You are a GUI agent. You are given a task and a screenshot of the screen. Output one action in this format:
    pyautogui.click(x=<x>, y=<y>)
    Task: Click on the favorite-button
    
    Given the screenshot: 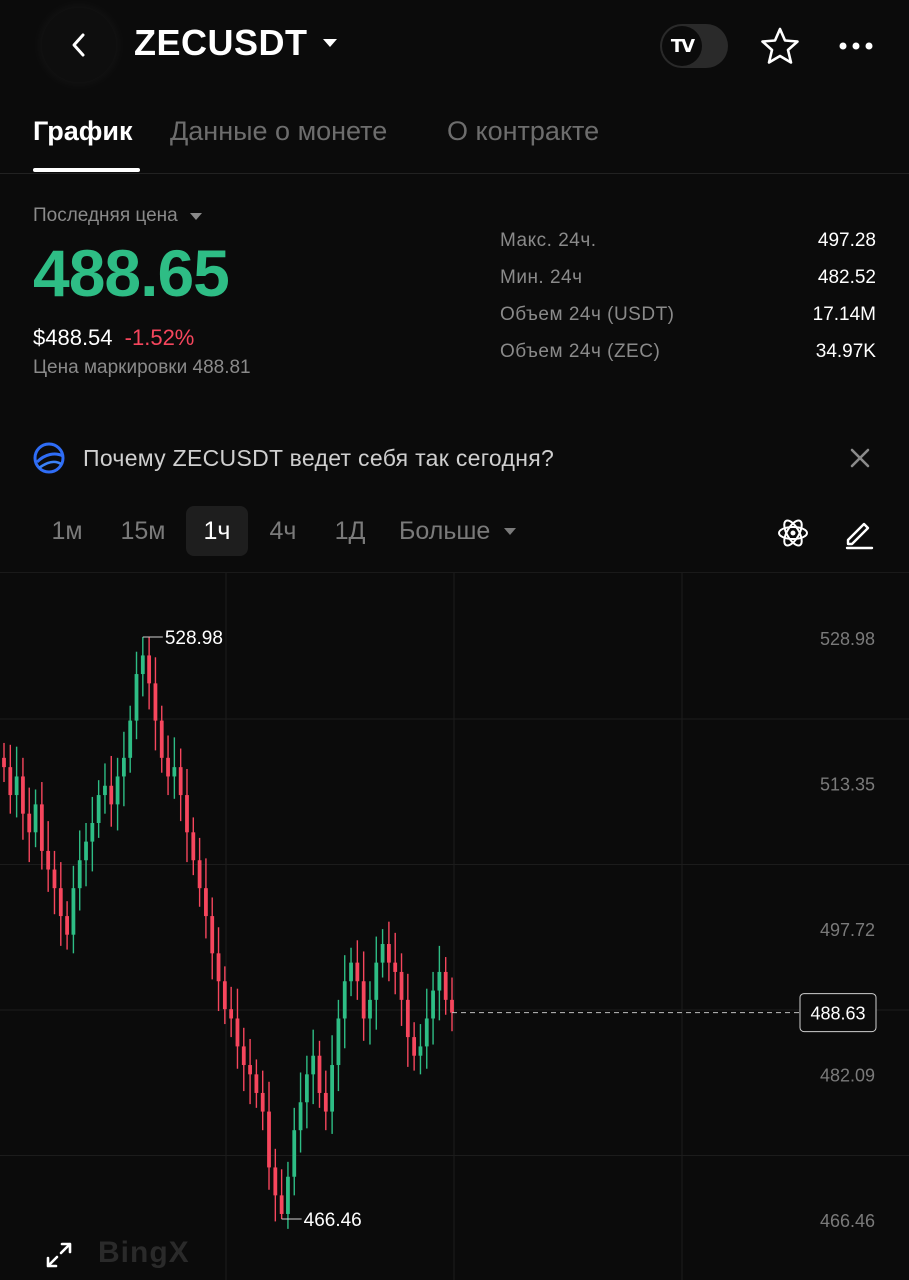 What is the action you would take?
    pyautogui.click(x=780, y=46)
    